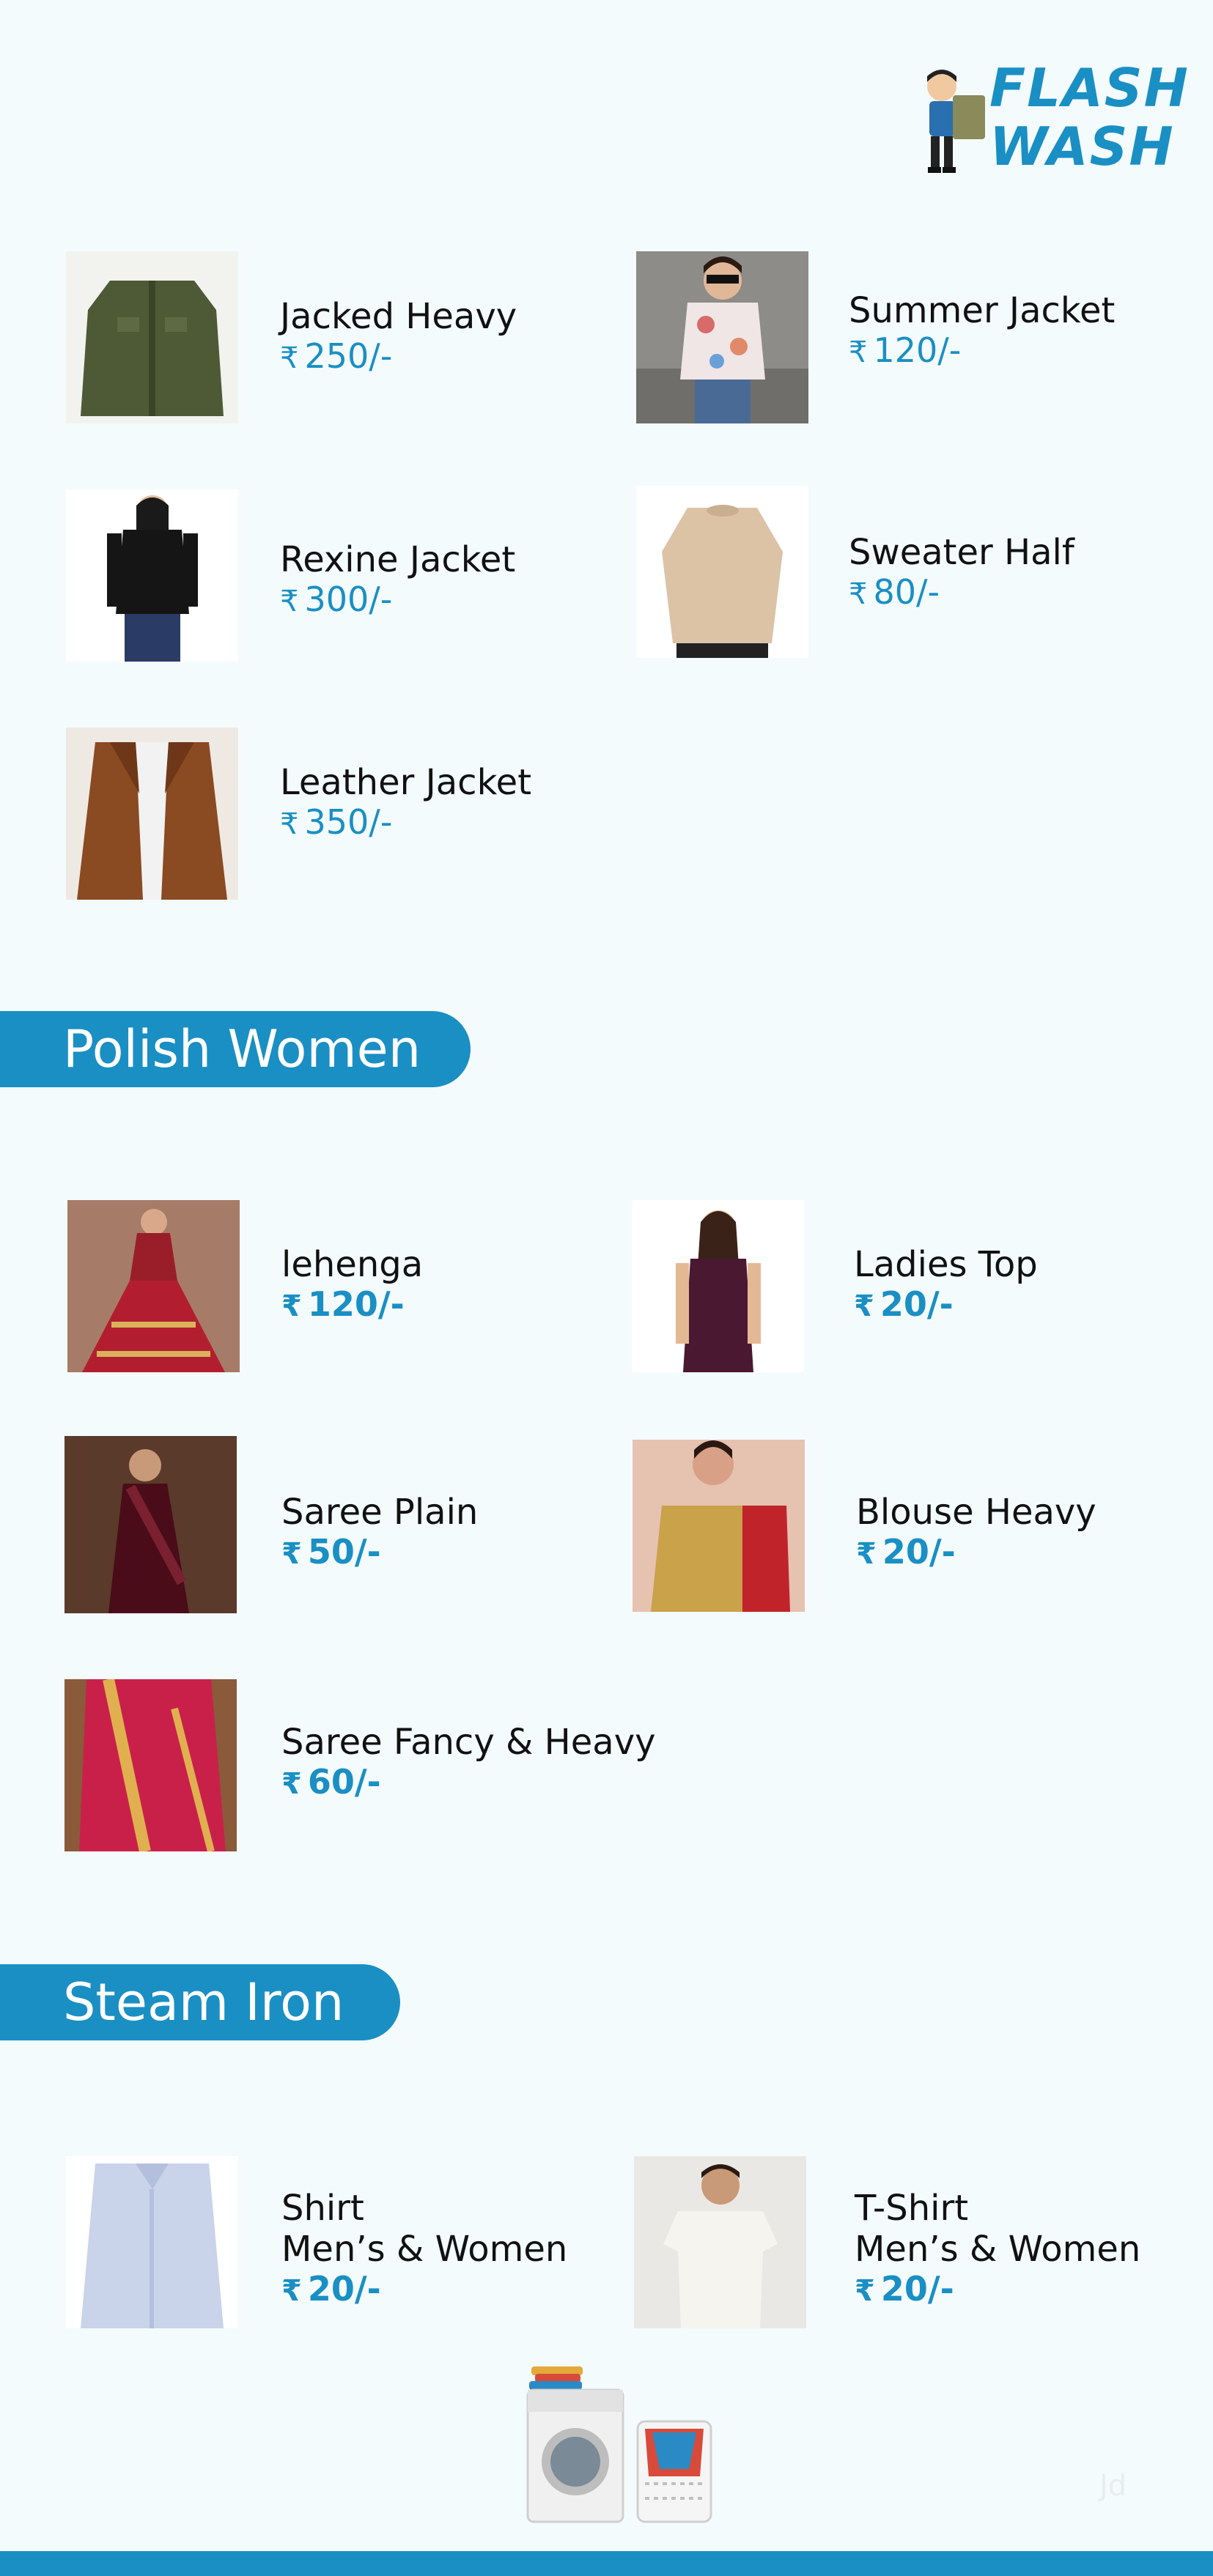  What do you see at coordinates (1082, 146) in the screenshot?
I see `brand-line2: WASH` at bounding box center [1082, 146].